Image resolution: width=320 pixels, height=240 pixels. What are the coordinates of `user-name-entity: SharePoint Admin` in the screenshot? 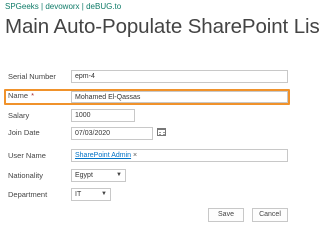 It's located at (103, 155).